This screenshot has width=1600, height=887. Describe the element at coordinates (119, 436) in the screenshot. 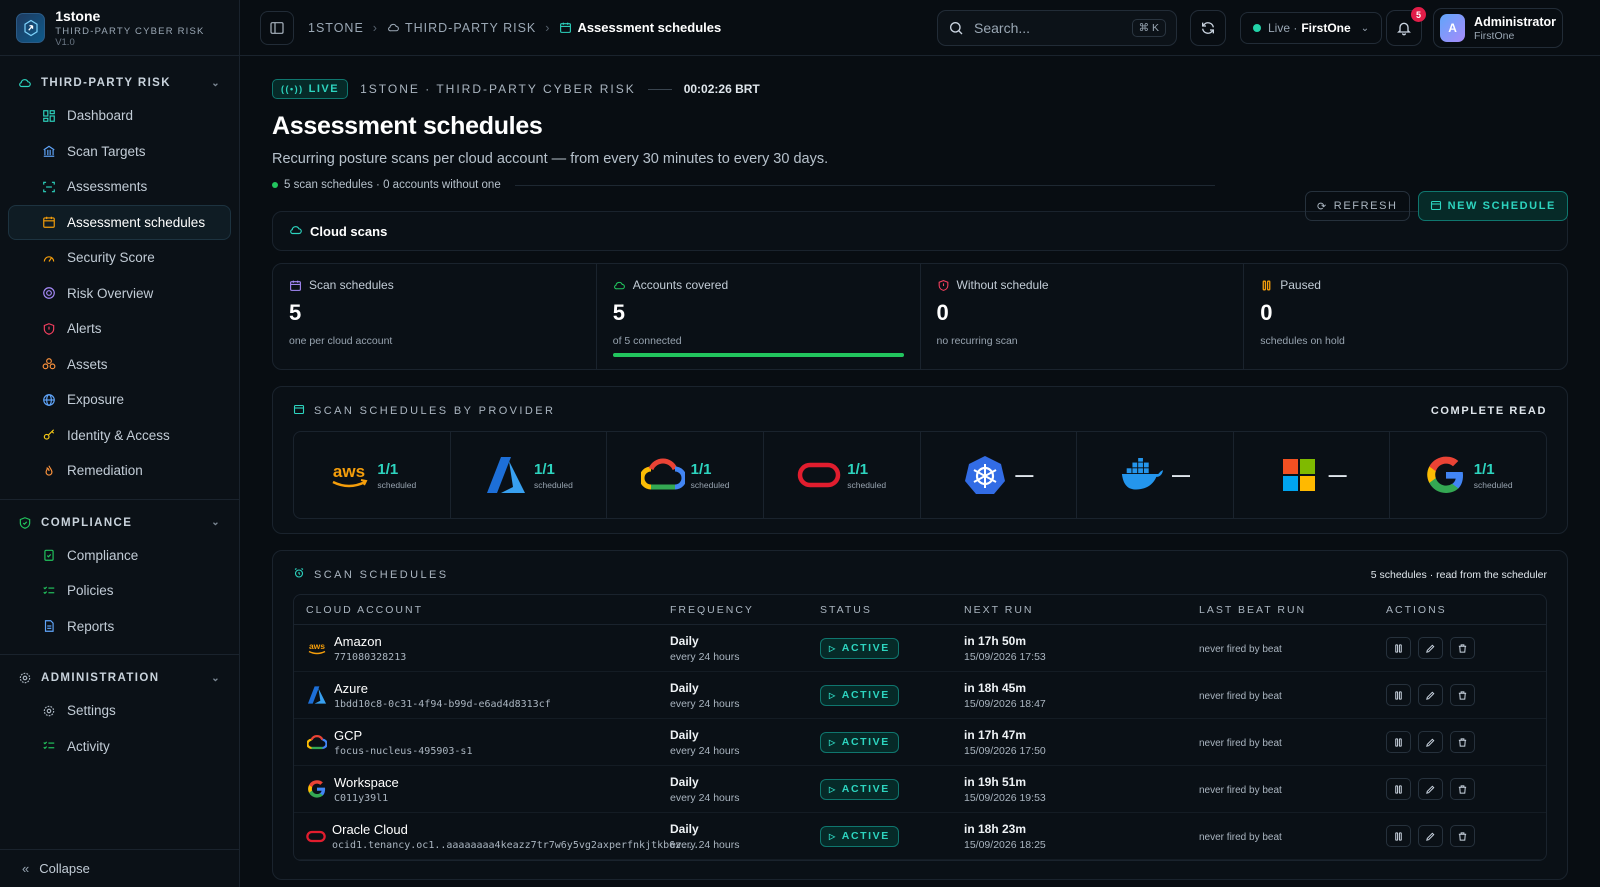

I see `sidebar-item-identity-access: Identity & Access` at that location.